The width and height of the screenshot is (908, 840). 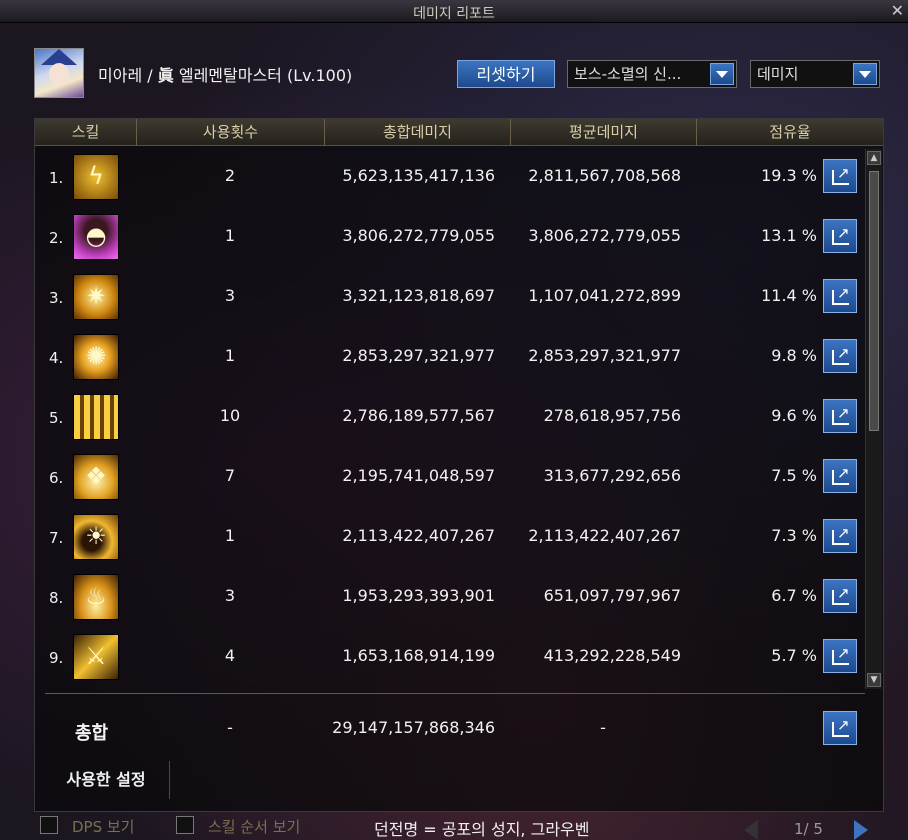 I want to click on row-average: 413,292,228,549, so click(x=612, y=655).